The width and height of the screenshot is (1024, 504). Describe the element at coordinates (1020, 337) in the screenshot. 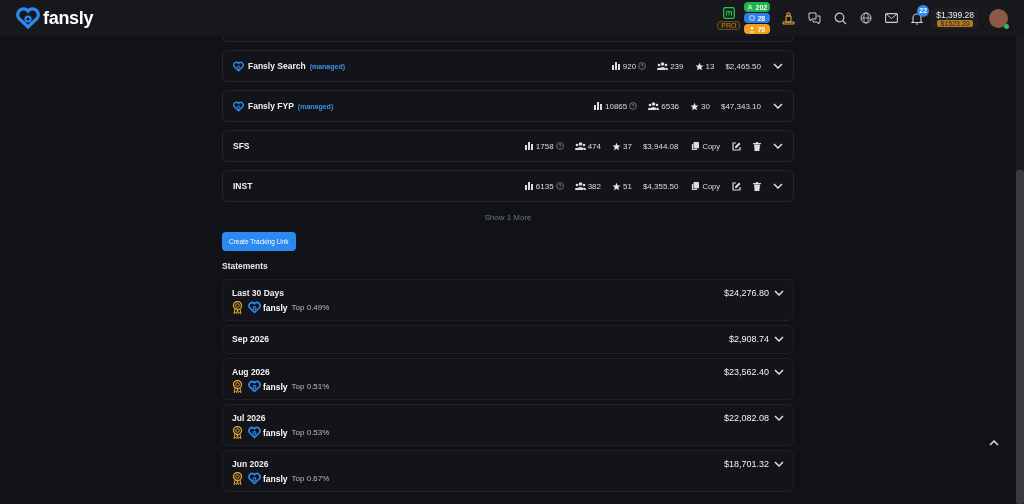

I see `scrollbar-thumb` at that location.